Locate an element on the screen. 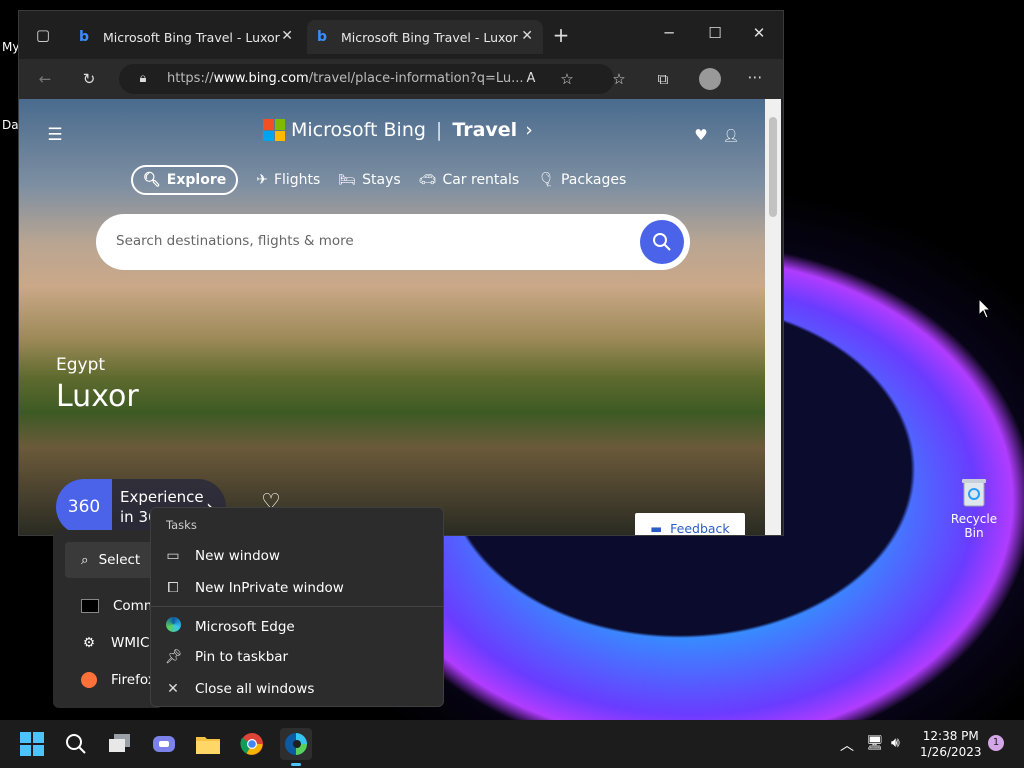  nav-flights-label: Flights is located at coordinates (297, 180).